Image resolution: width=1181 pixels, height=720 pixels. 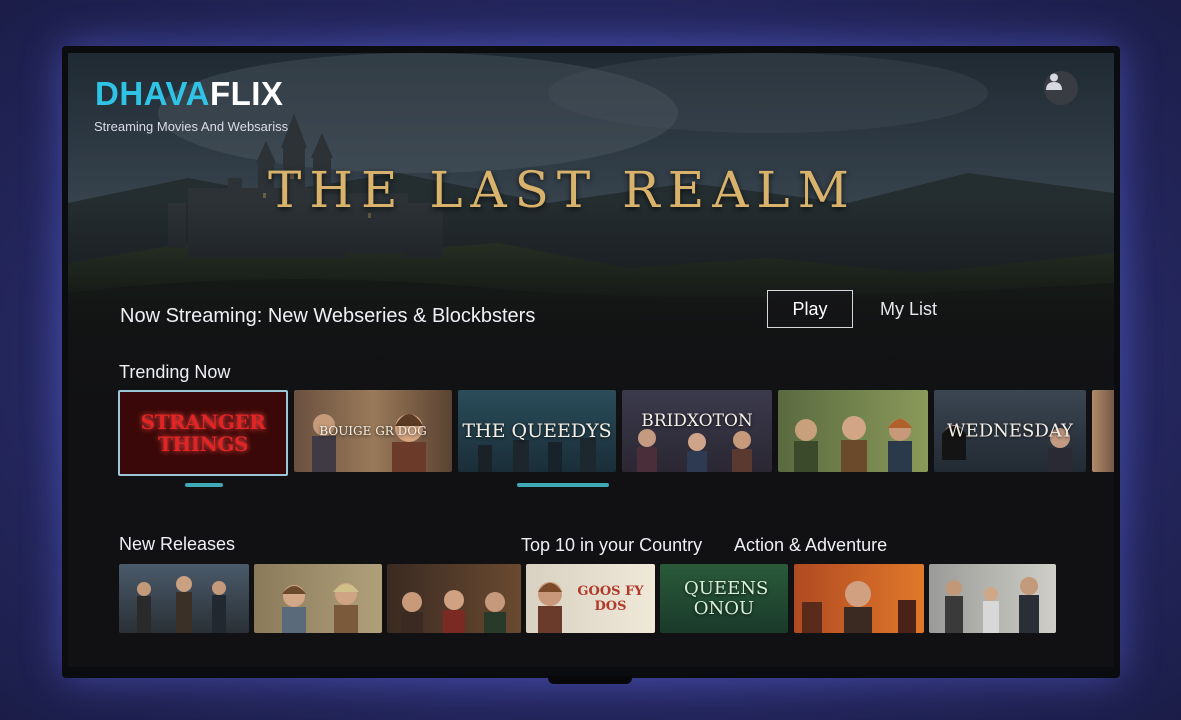 I want to click on new-releases-row, so click(x=322, y=598).